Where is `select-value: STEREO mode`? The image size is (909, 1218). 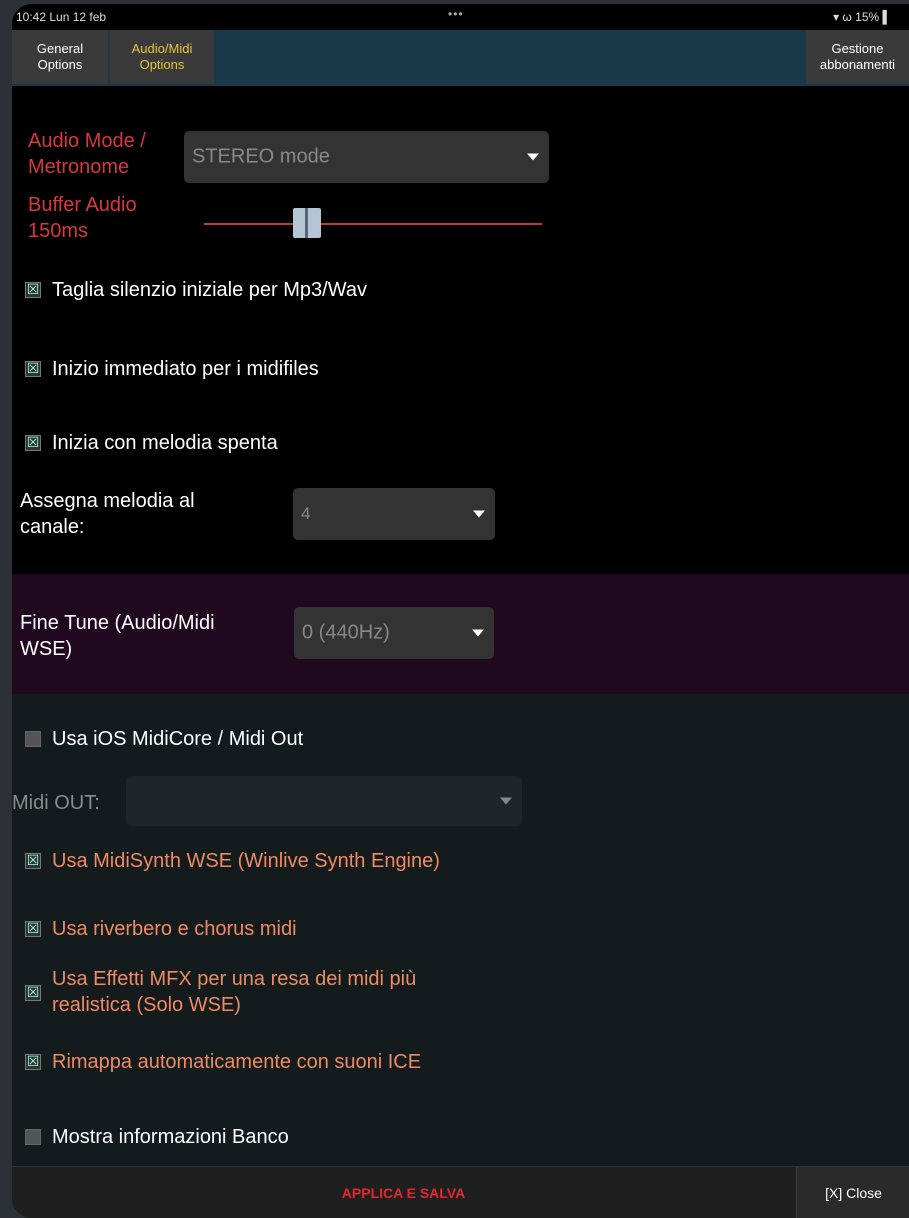 select-value: STEREO mode is located at coordinates (261, 156).